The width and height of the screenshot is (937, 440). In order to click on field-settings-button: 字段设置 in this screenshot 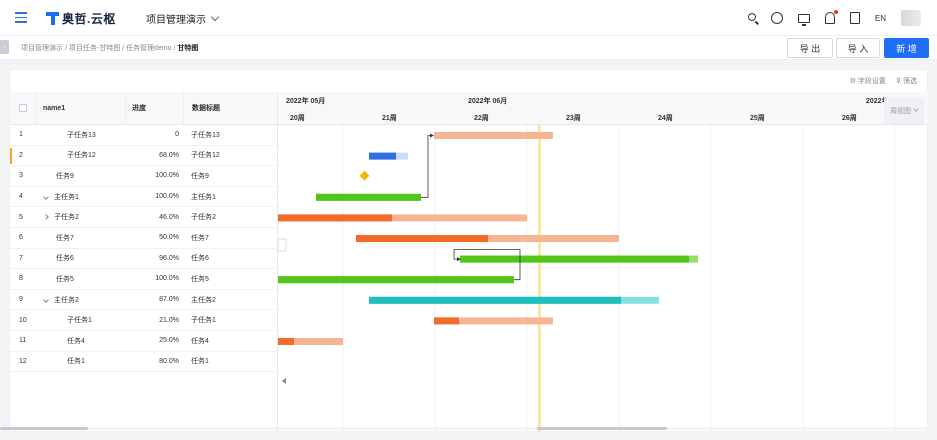, I will do `click(868, 81)`.